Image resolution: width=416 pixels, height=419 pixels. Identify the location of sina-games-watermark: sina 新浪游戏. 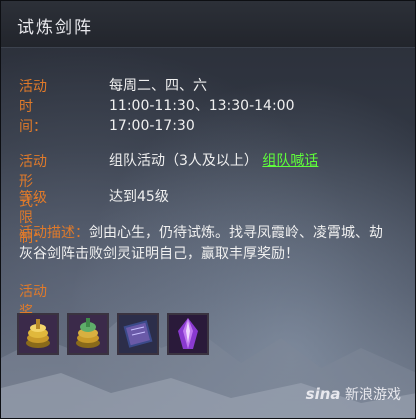
(353, 394).